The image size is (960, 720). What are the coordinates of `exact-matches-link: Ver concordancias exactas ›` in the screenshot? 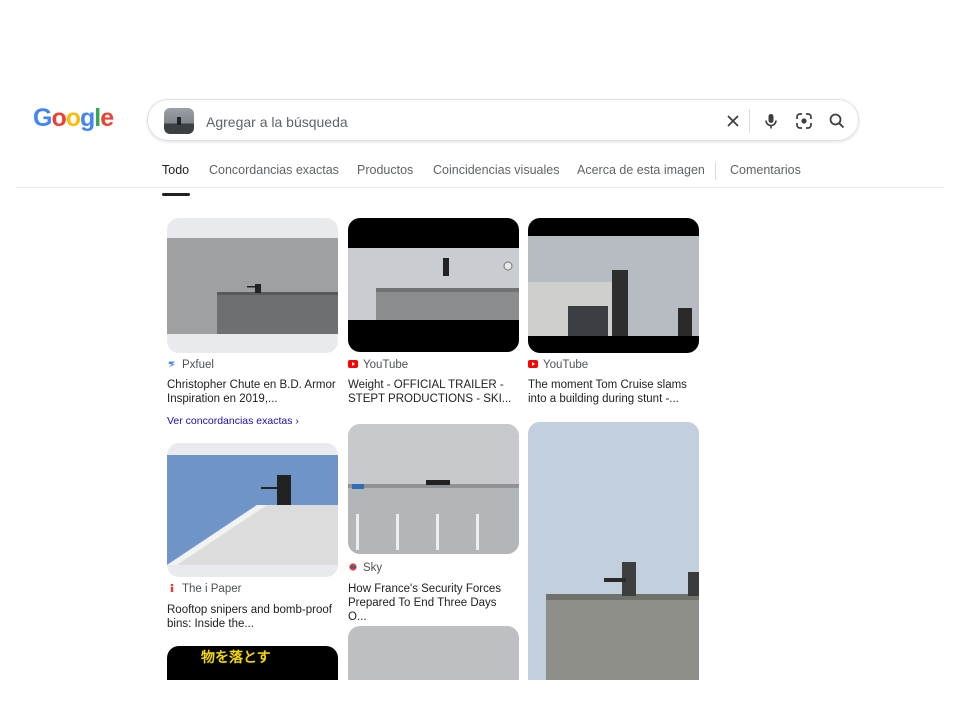 It's located at (233, 421).